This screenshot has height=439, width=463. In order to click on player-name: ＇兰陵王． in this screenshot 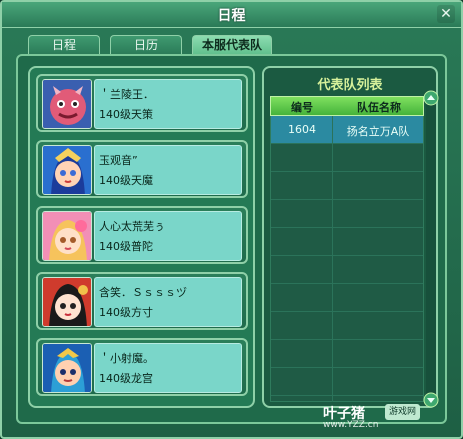, I will do `click(126, 94)`.